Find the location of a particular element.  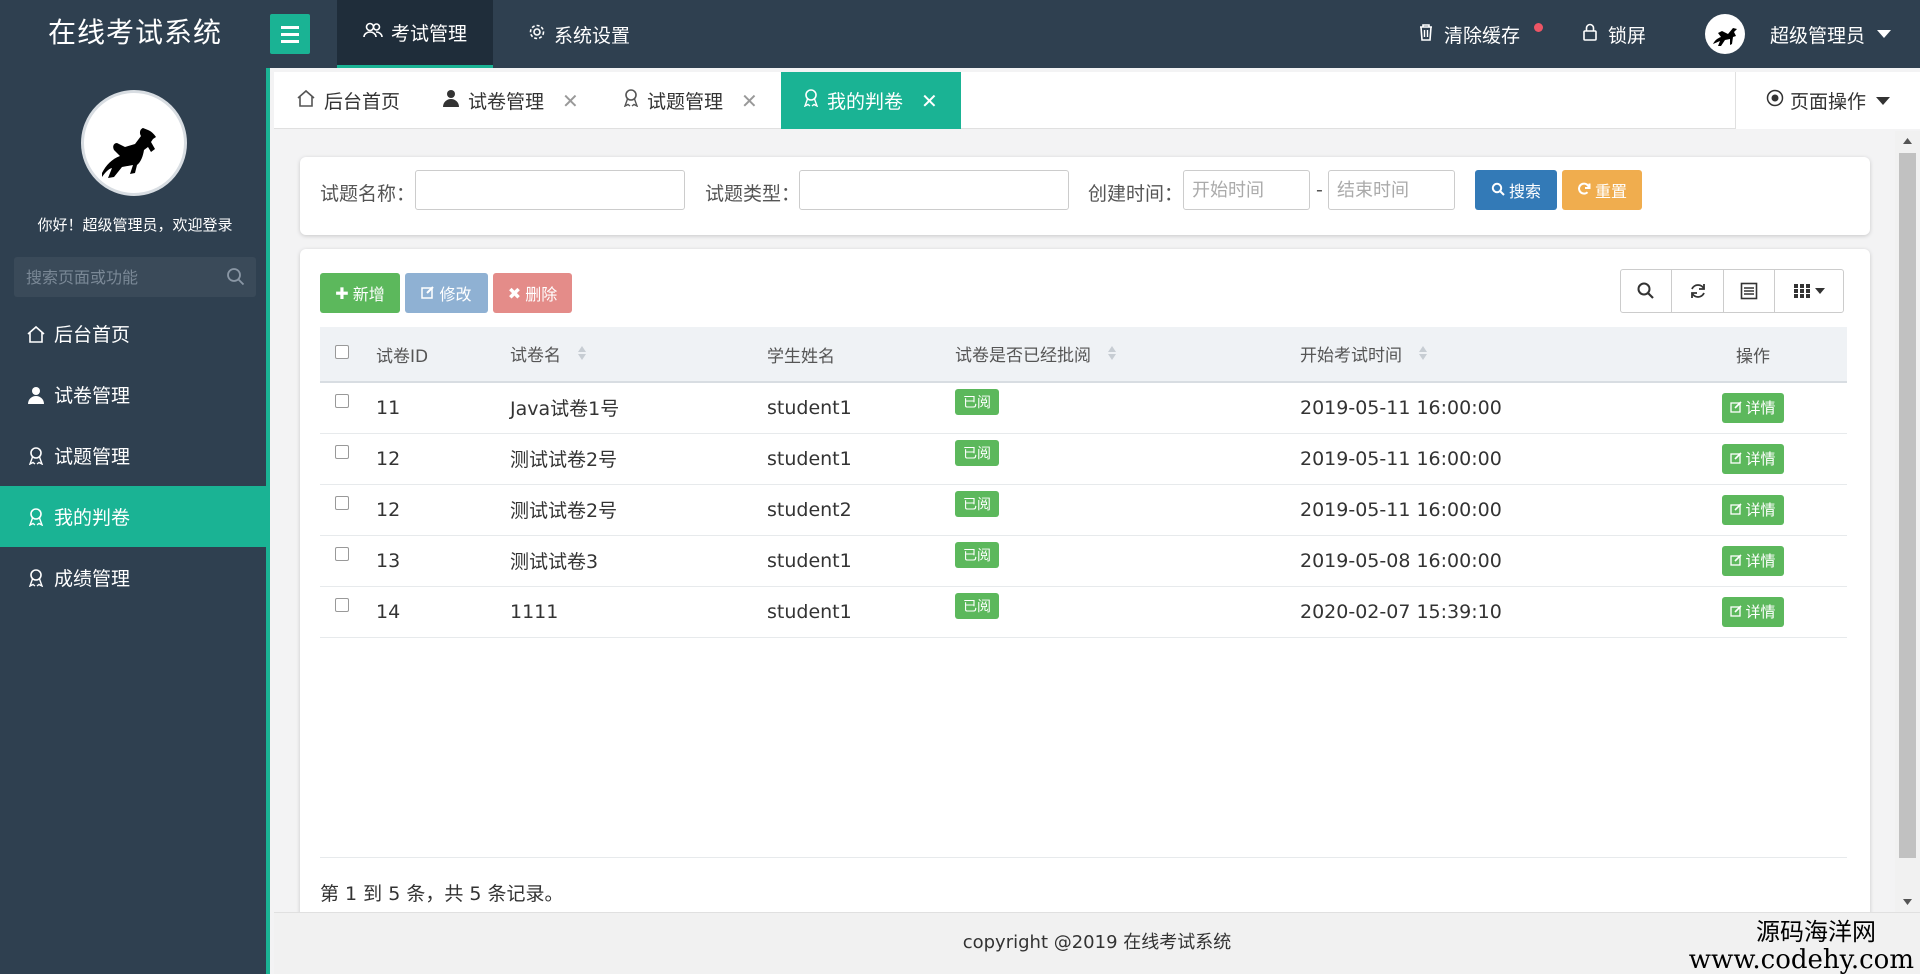

cell-paper-name: 测试试卷3 is located at coordinates (638, 561).